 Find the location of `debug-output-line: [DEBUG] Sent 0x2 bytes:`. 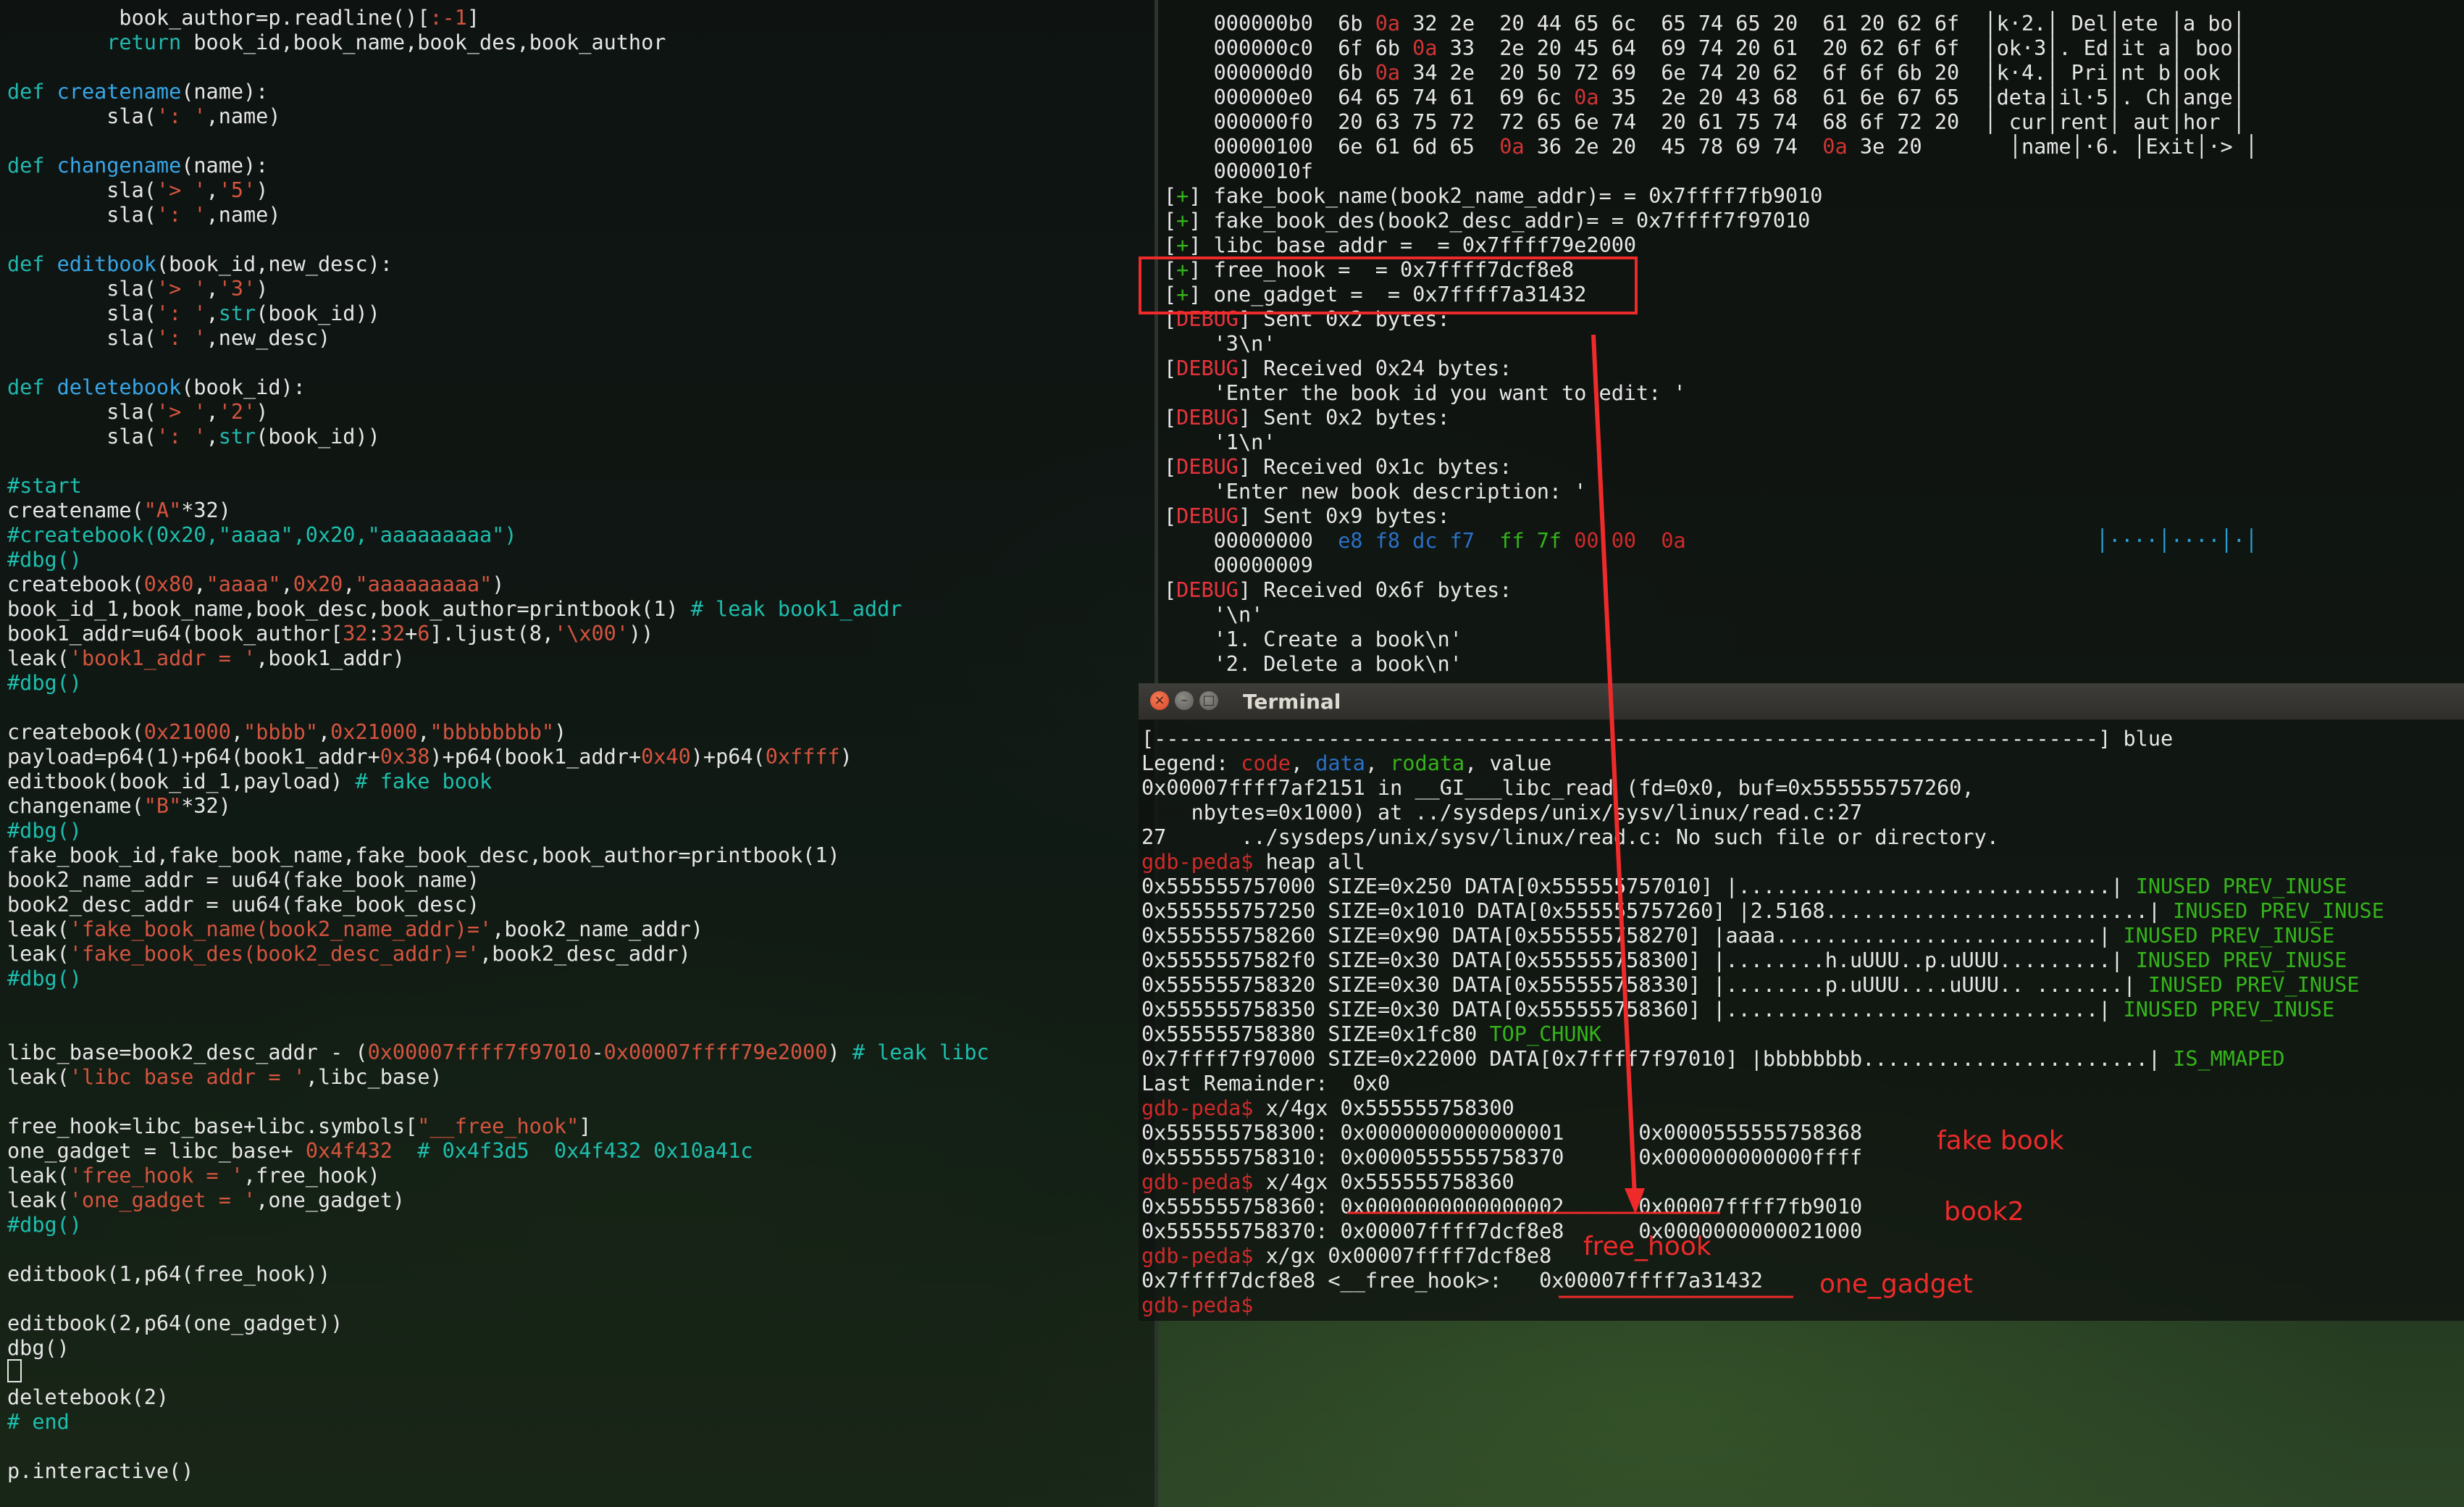

debug-output-line: [DEBUG] Sent 0x2 bytes: is located at coordinates (1307, 319).